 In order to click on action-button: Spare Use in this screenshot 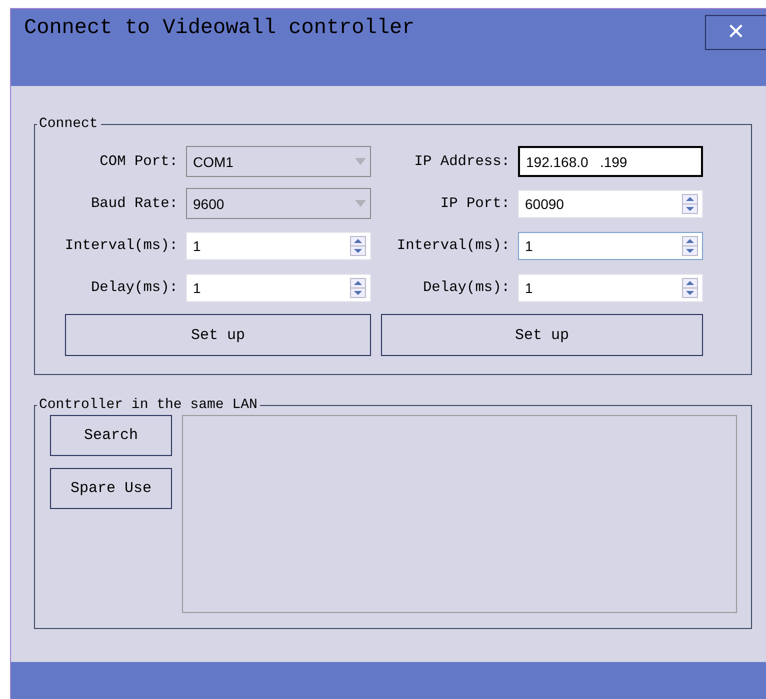, I will do `click(111, 488)`.